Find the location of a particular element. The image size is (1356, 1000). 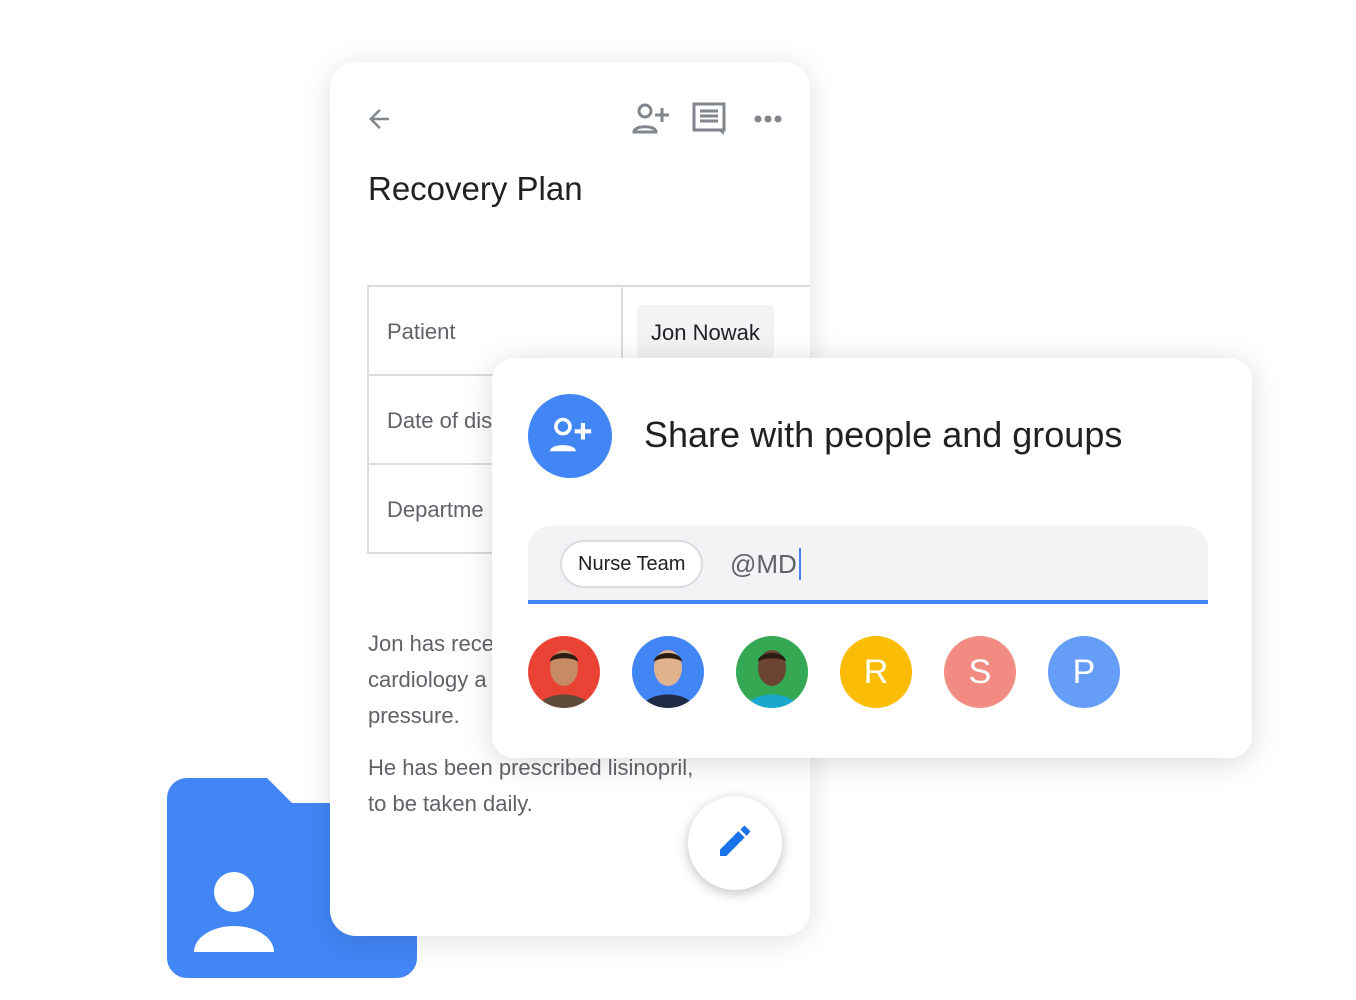

share-input: Nurse Team @MD is located at coordinates (868, 565).